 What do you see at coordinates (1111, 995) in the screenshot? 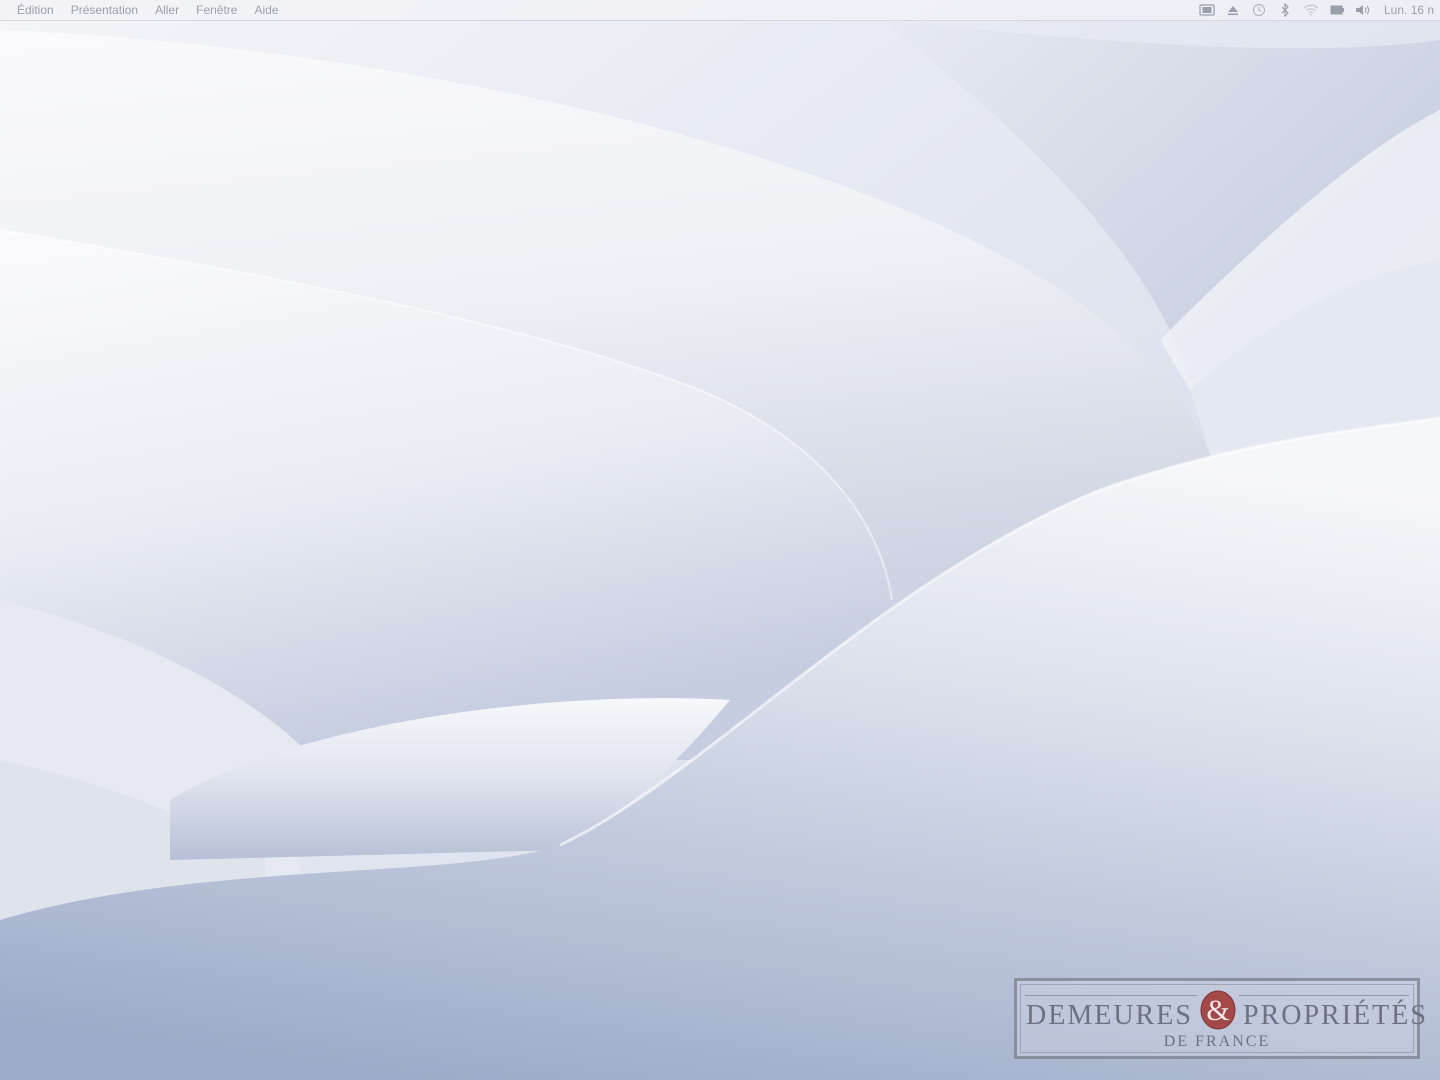
I see `logo-rule-left` at bounding box center [1111, 995].